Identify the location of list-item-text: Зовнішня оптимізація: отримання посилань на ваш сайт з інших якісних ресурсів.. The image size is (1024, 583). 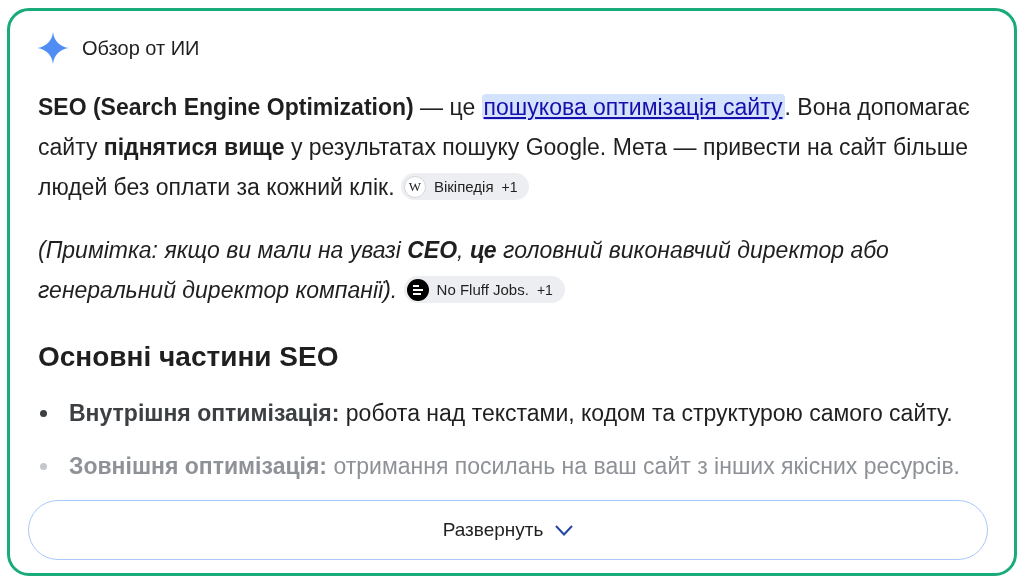
(514, 466).